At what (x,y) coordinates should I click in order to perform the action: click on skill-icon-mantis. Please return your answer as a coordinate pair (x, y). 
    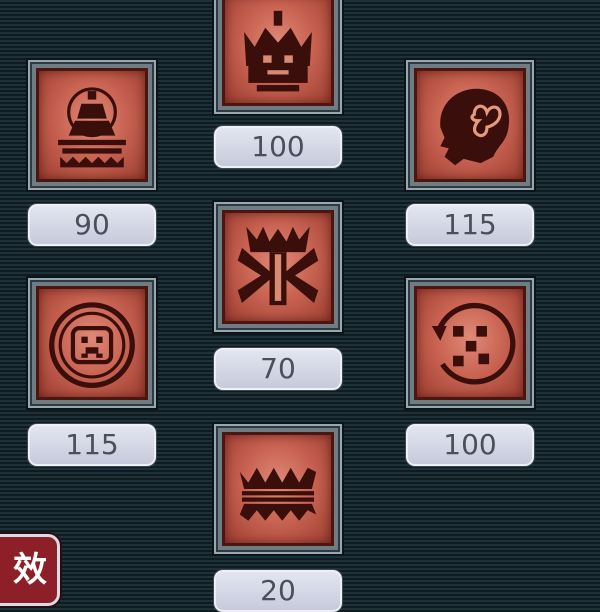
    Looking at the image, I should click on (278, 267).